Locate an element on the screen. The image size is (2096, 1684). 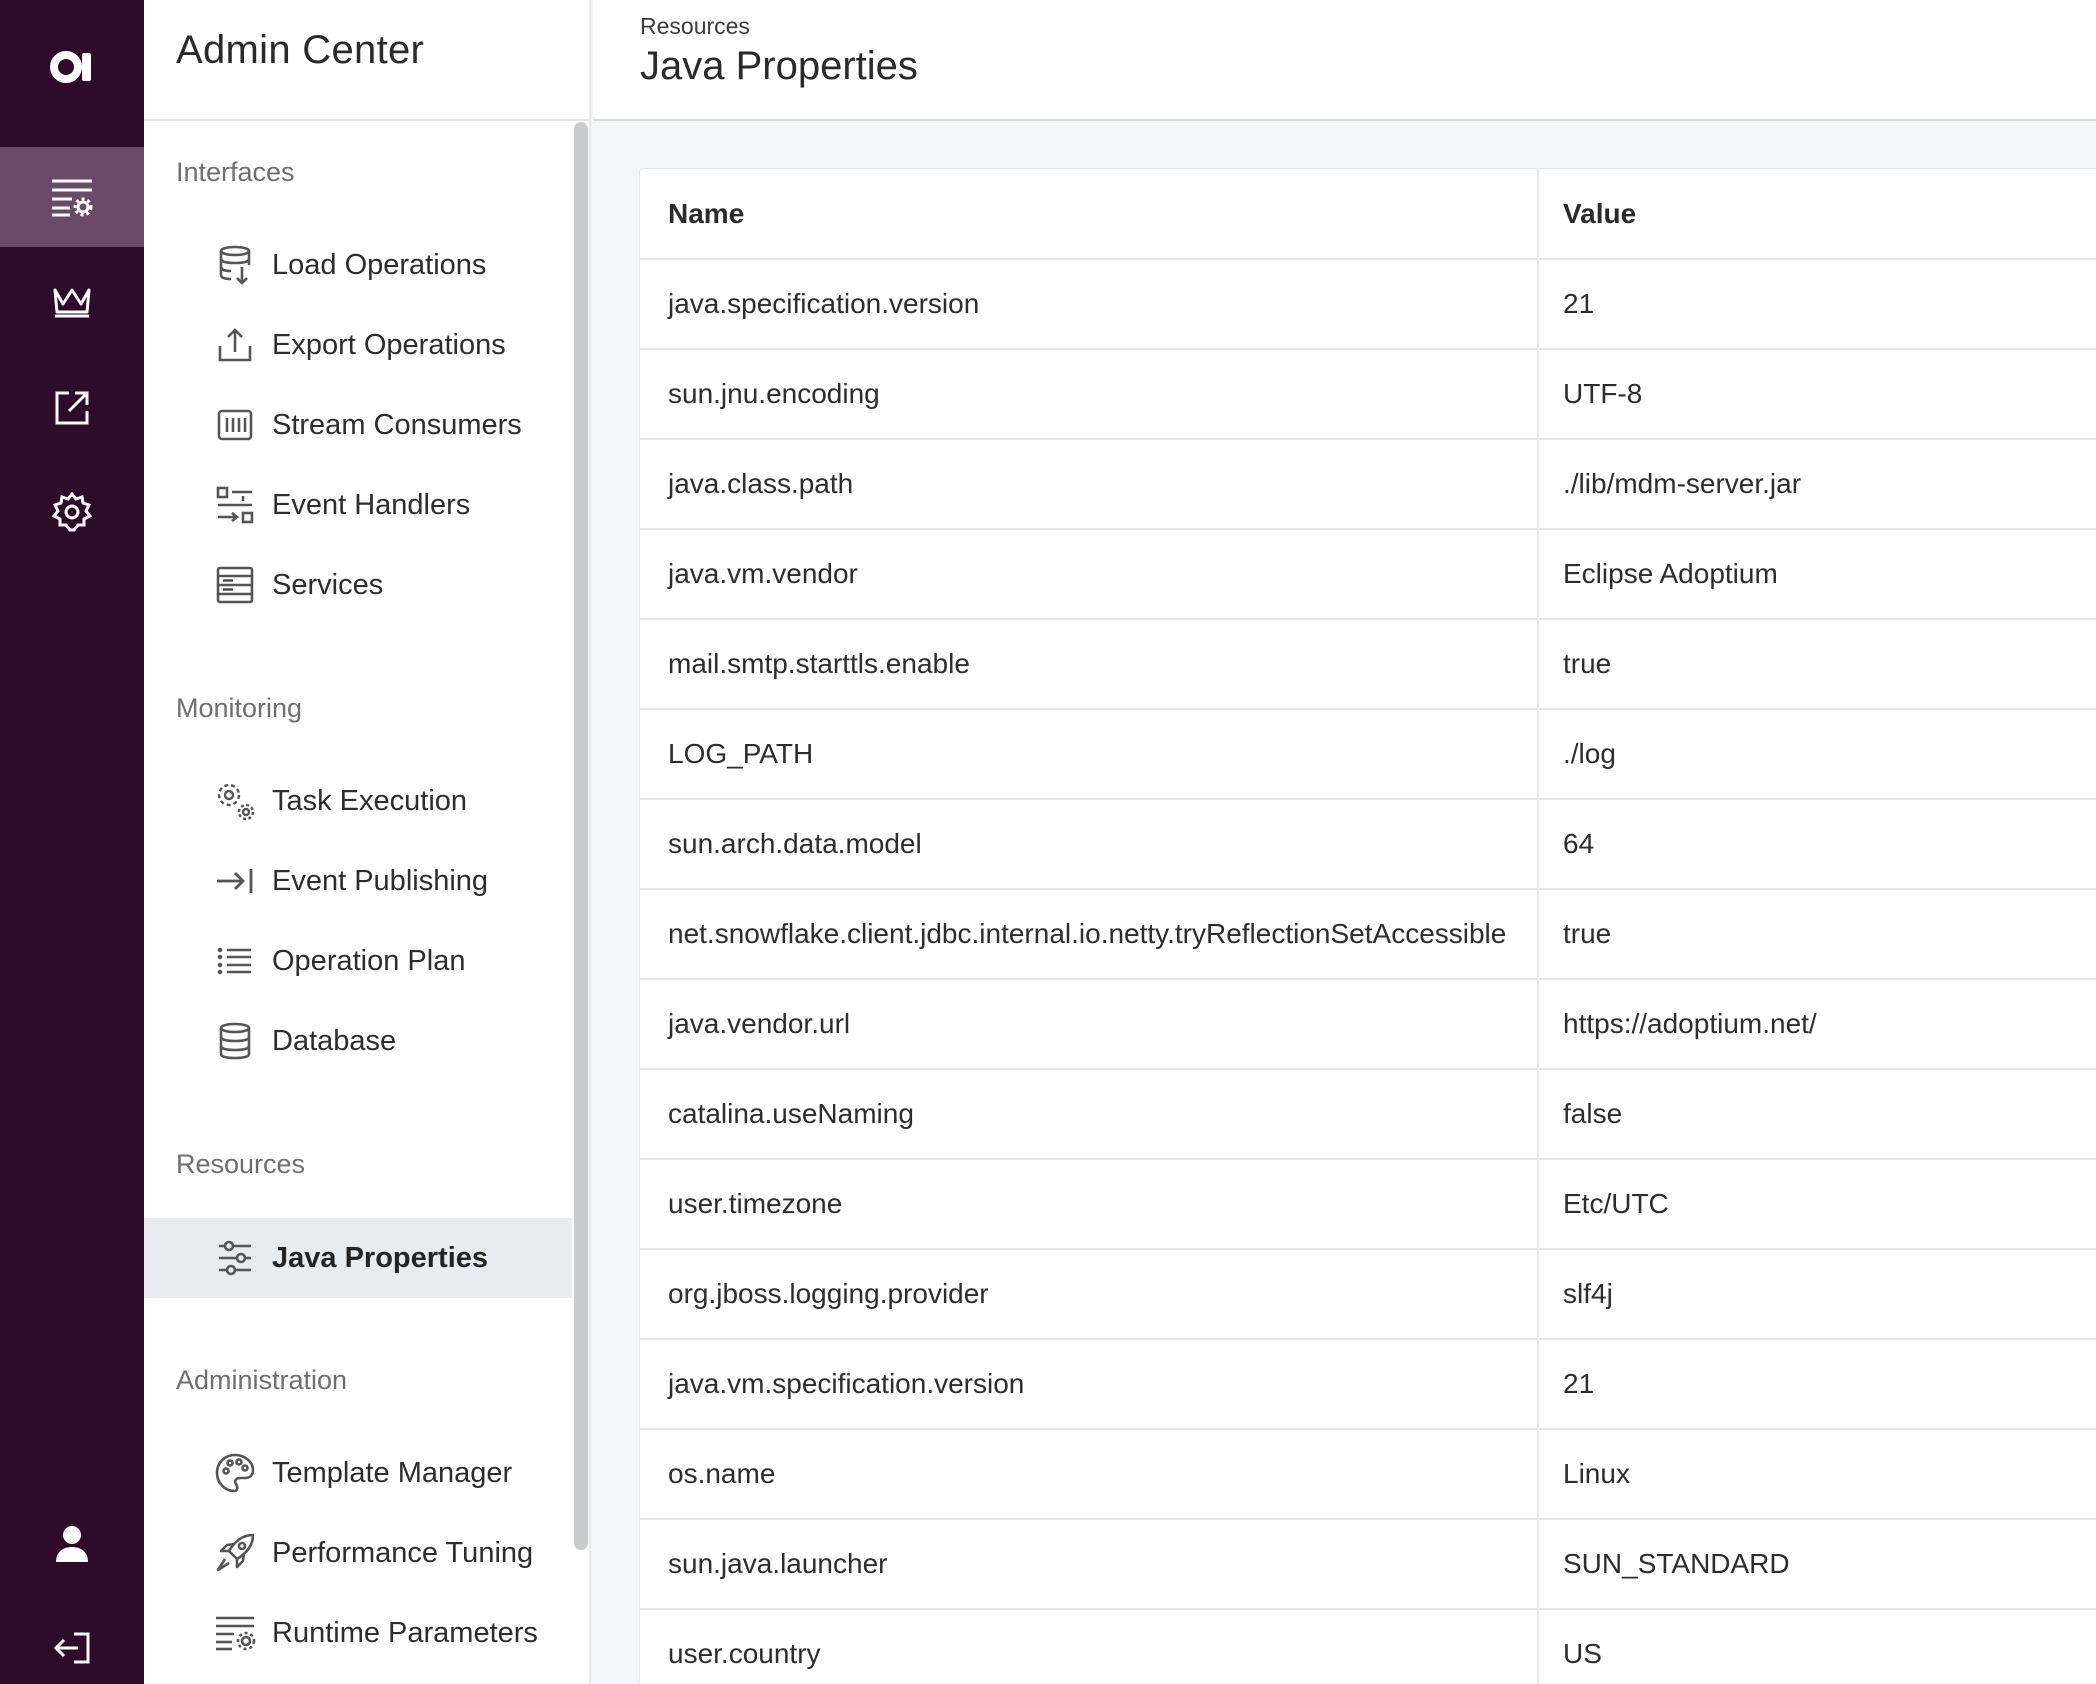
property-name-cell: java.class.path is located at coordinates (1089, 484).